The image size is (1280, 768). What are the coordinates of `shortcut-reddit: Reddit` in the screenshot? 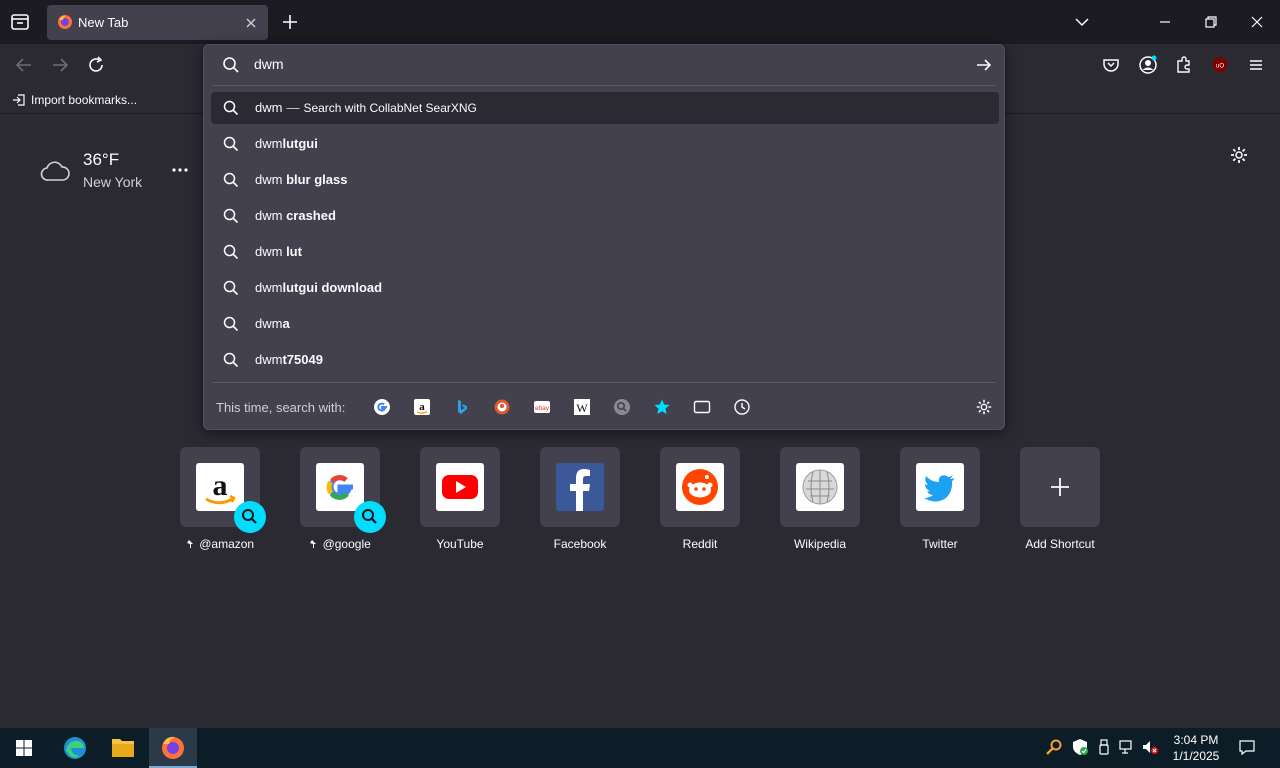 It's located at (700, 502).